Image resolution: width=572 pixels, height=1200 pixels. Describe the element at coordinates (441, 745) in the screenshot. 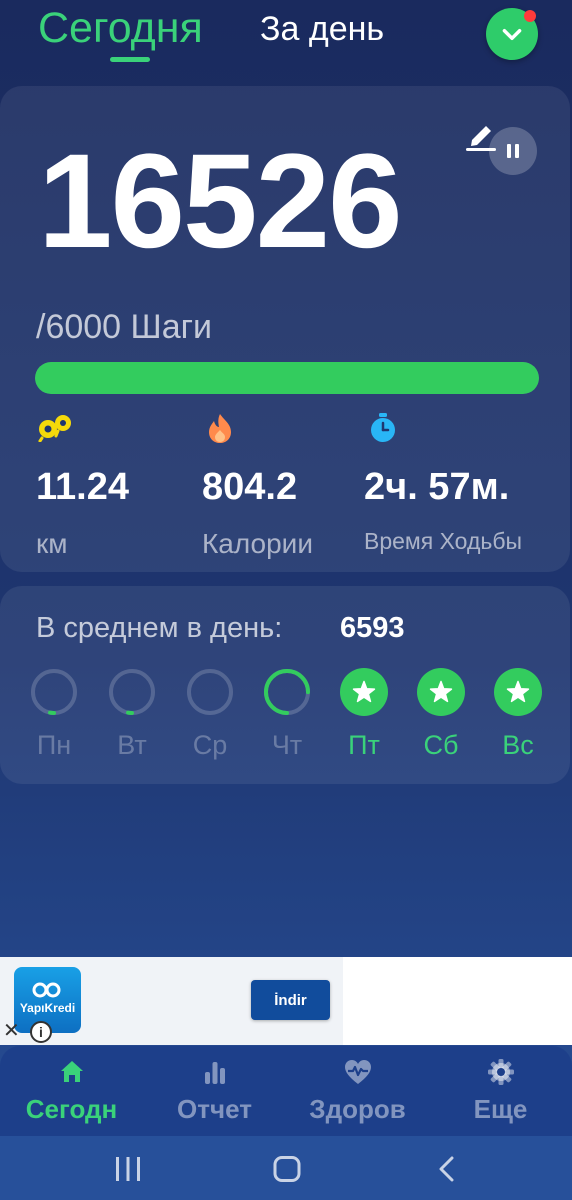

I see `day-label-sat: Сб` at that location.